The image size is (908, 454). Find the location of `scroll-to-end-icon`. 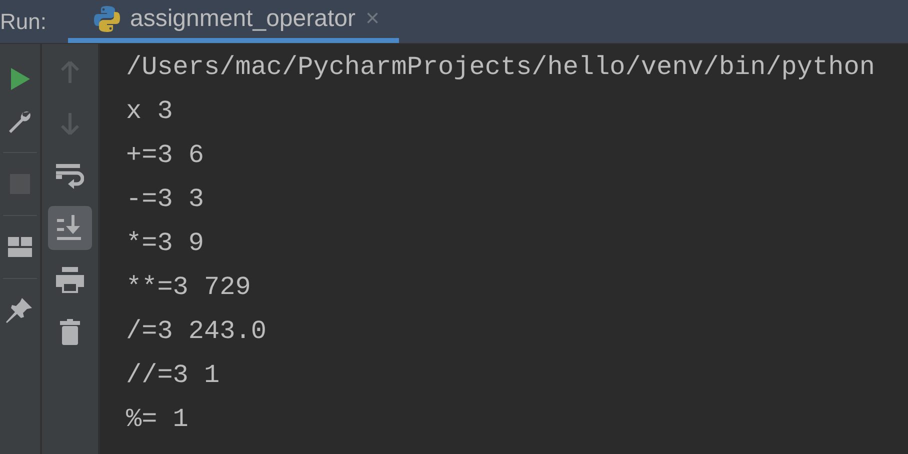

scroll-to-end-icon is located at coordinates (70, 228).